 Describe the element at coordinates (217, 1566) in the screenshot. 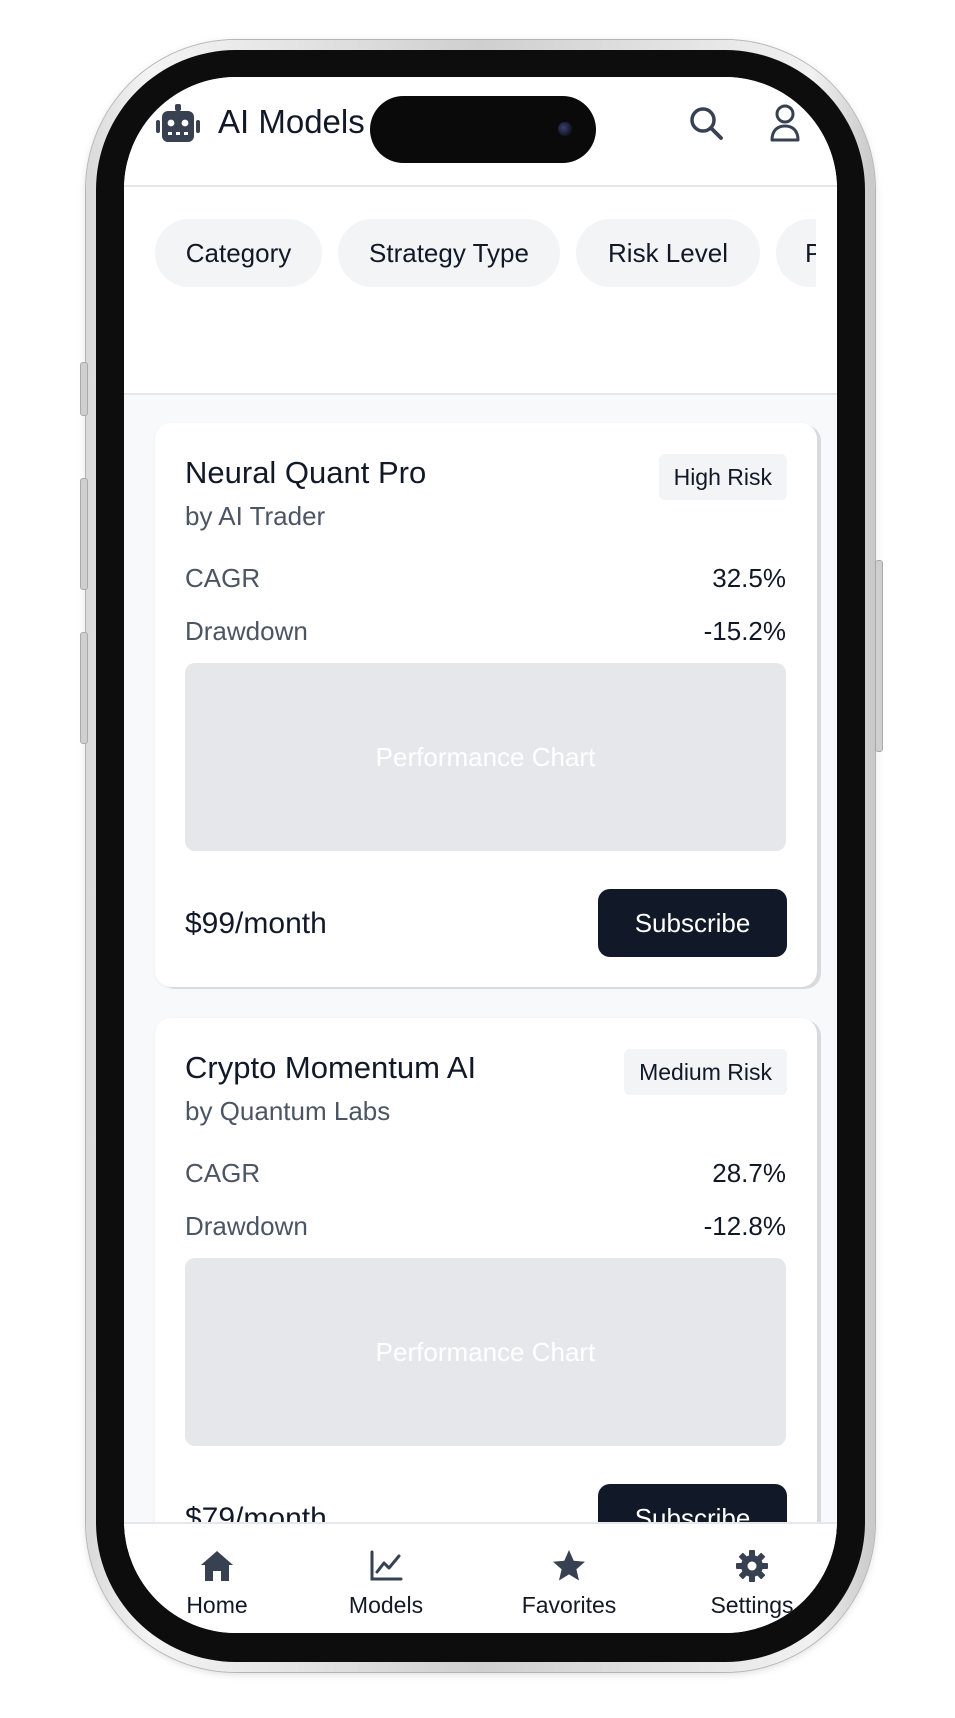

I see `home-icon` at that location.